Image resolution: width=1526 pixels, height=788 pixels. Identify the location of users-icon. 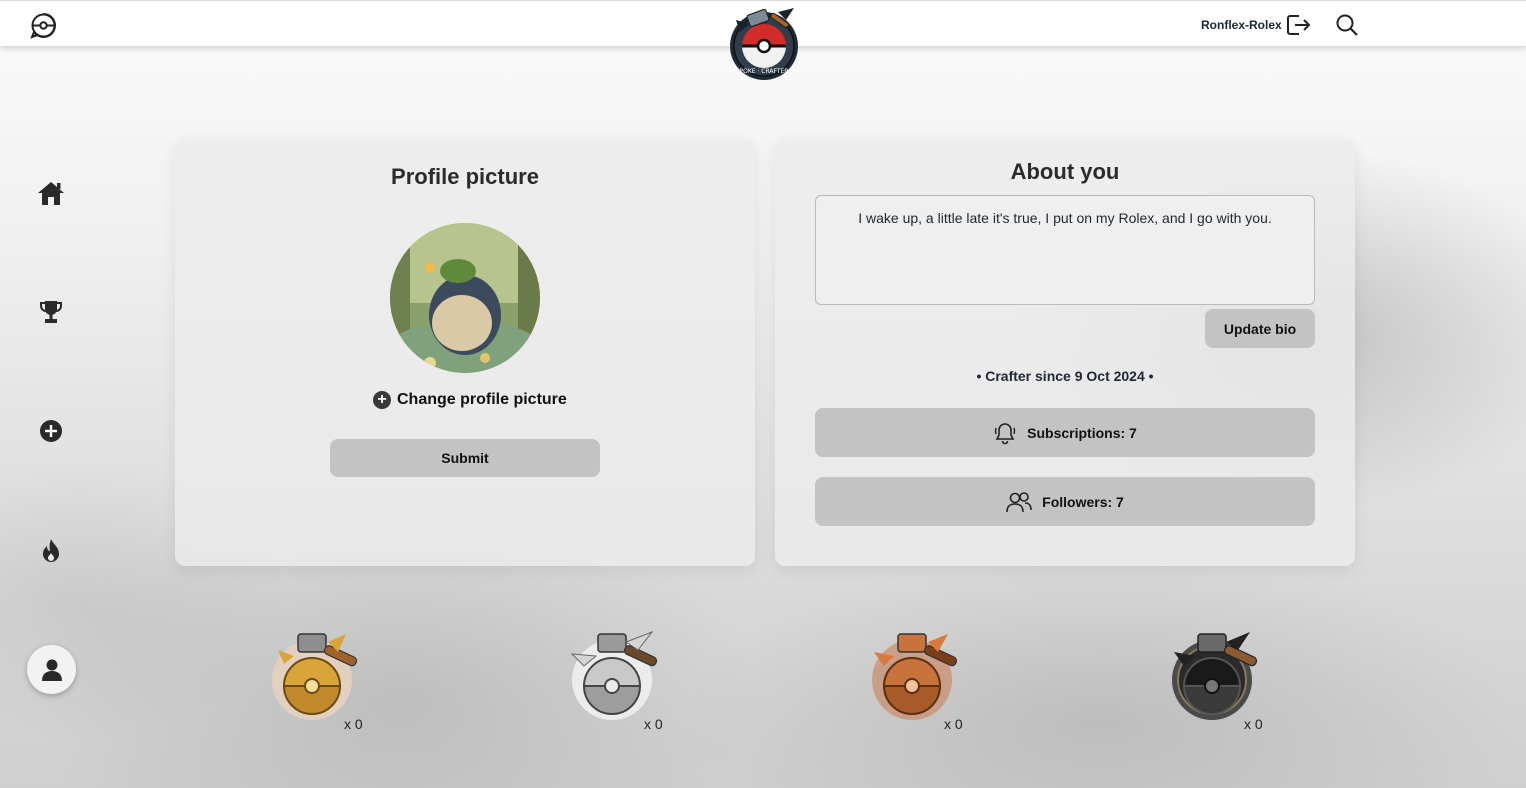
(1019, 501).